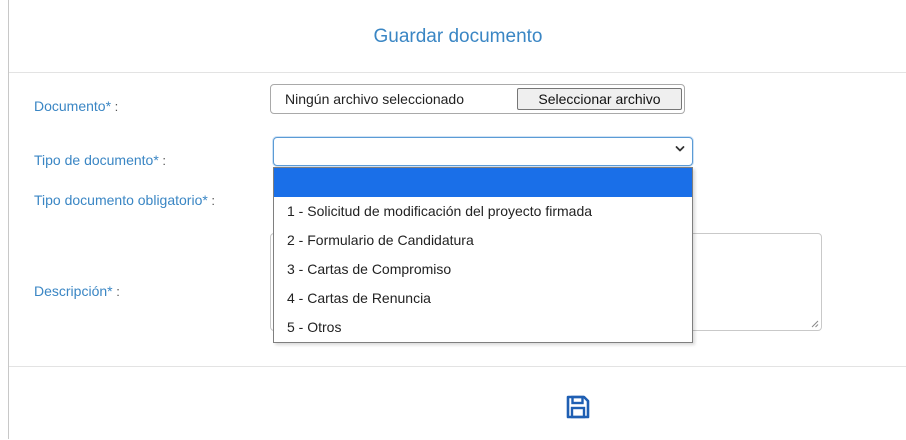  Describe the element at coordinates (96, 160) in the screenshot. I see `tipo-documento-label-text: Tipo de documento*` at that location.